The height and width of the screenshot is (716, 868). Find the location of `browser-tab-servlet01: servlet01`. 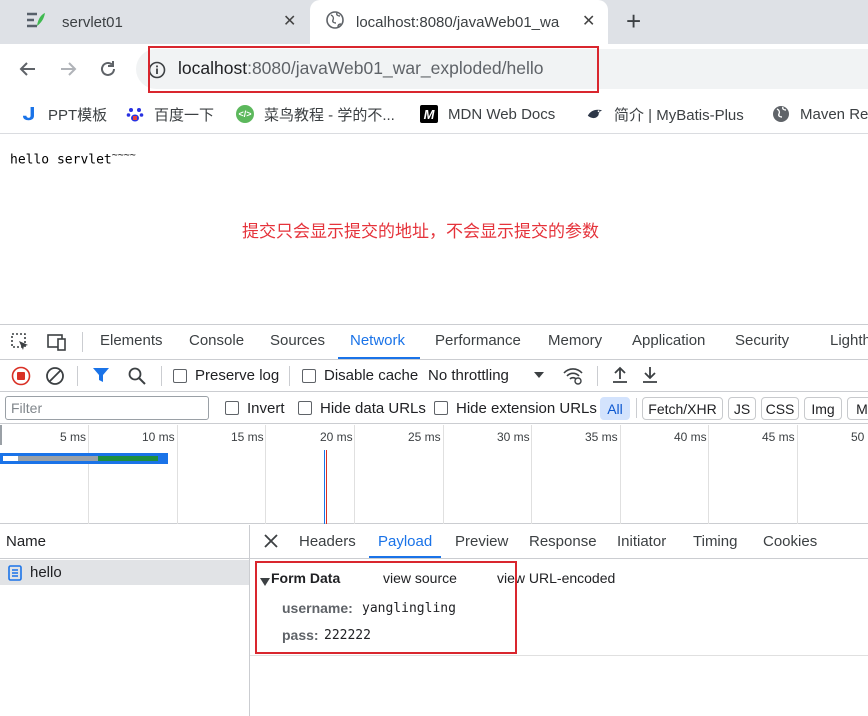

browser-tab-servlet01: servlet01 is located at coordinates (159, 22).